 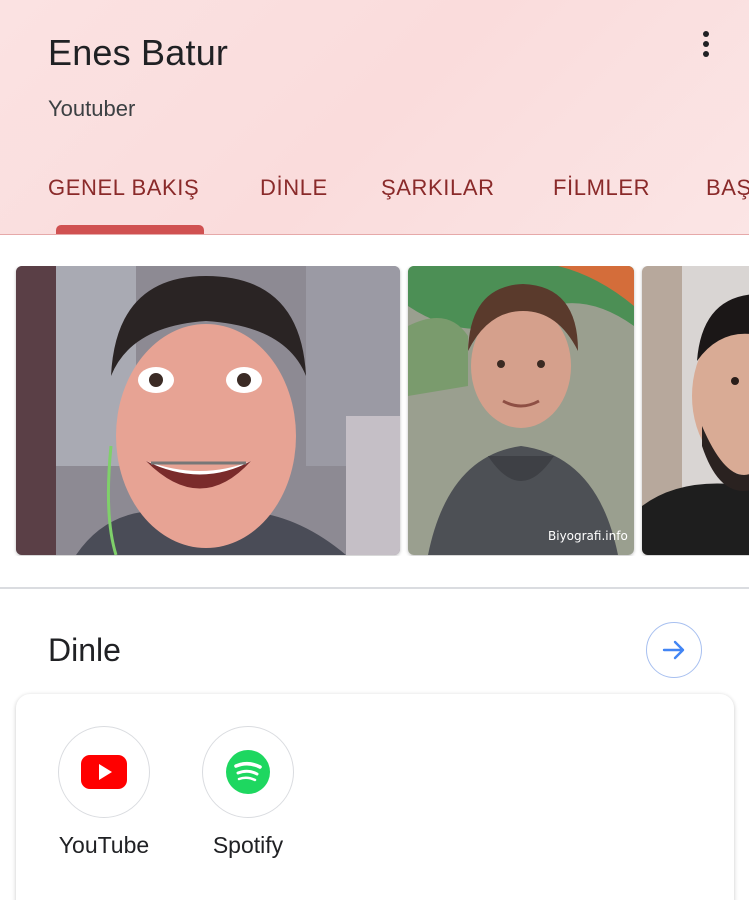 I want to click on entity-subtitle: Youtuber, so click(x=92, y=108).